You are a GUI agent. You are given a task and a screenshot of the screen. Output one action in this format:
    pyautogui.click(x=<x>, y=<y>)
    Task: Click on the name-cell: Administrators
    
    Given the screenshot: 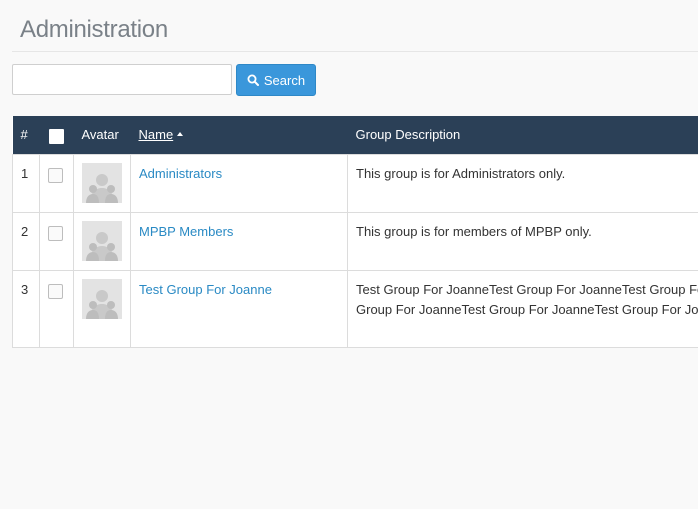 What is the action you would take?
    pyautogui.click(x=239, y=183)
    